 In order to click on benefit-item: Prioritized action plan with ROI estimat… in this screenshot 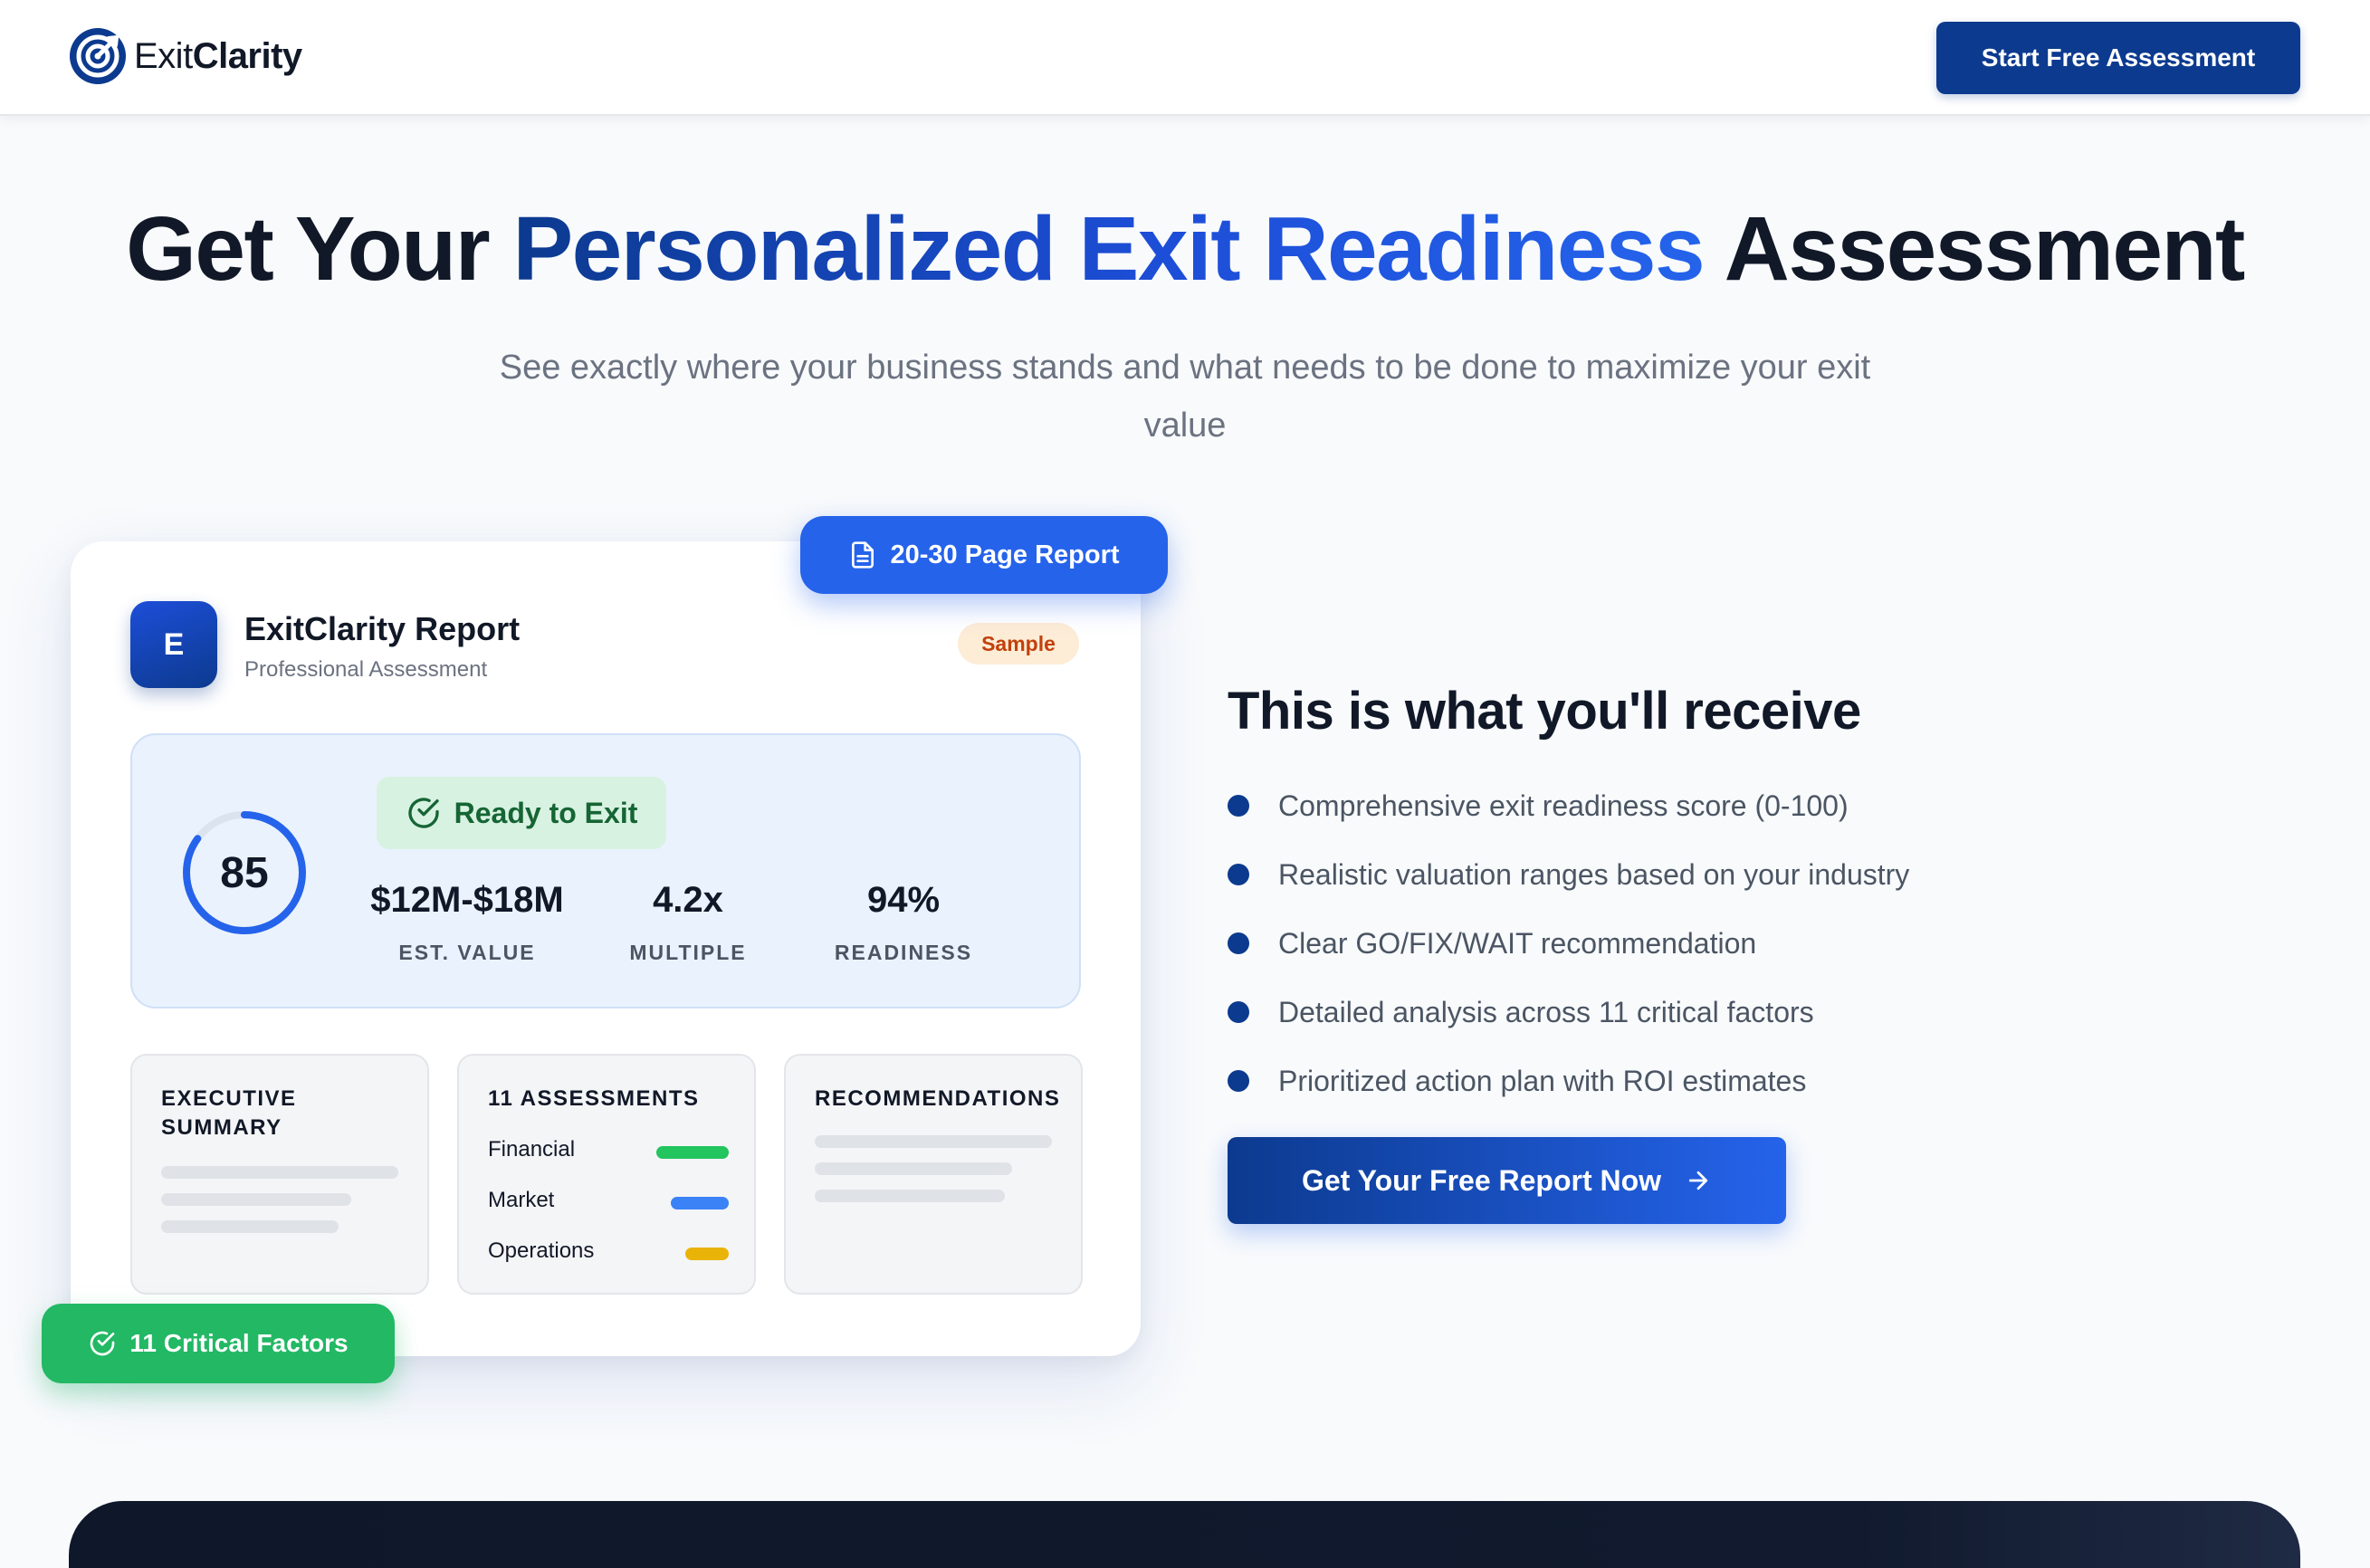, I will do `click(1568, 1081)`.